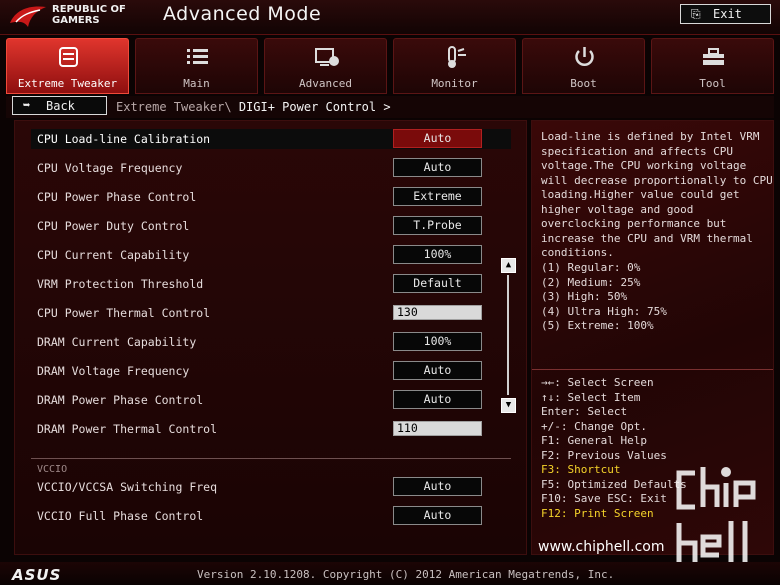  I want to click on setting-value-dropdown: Extreme, so click(437, 196).